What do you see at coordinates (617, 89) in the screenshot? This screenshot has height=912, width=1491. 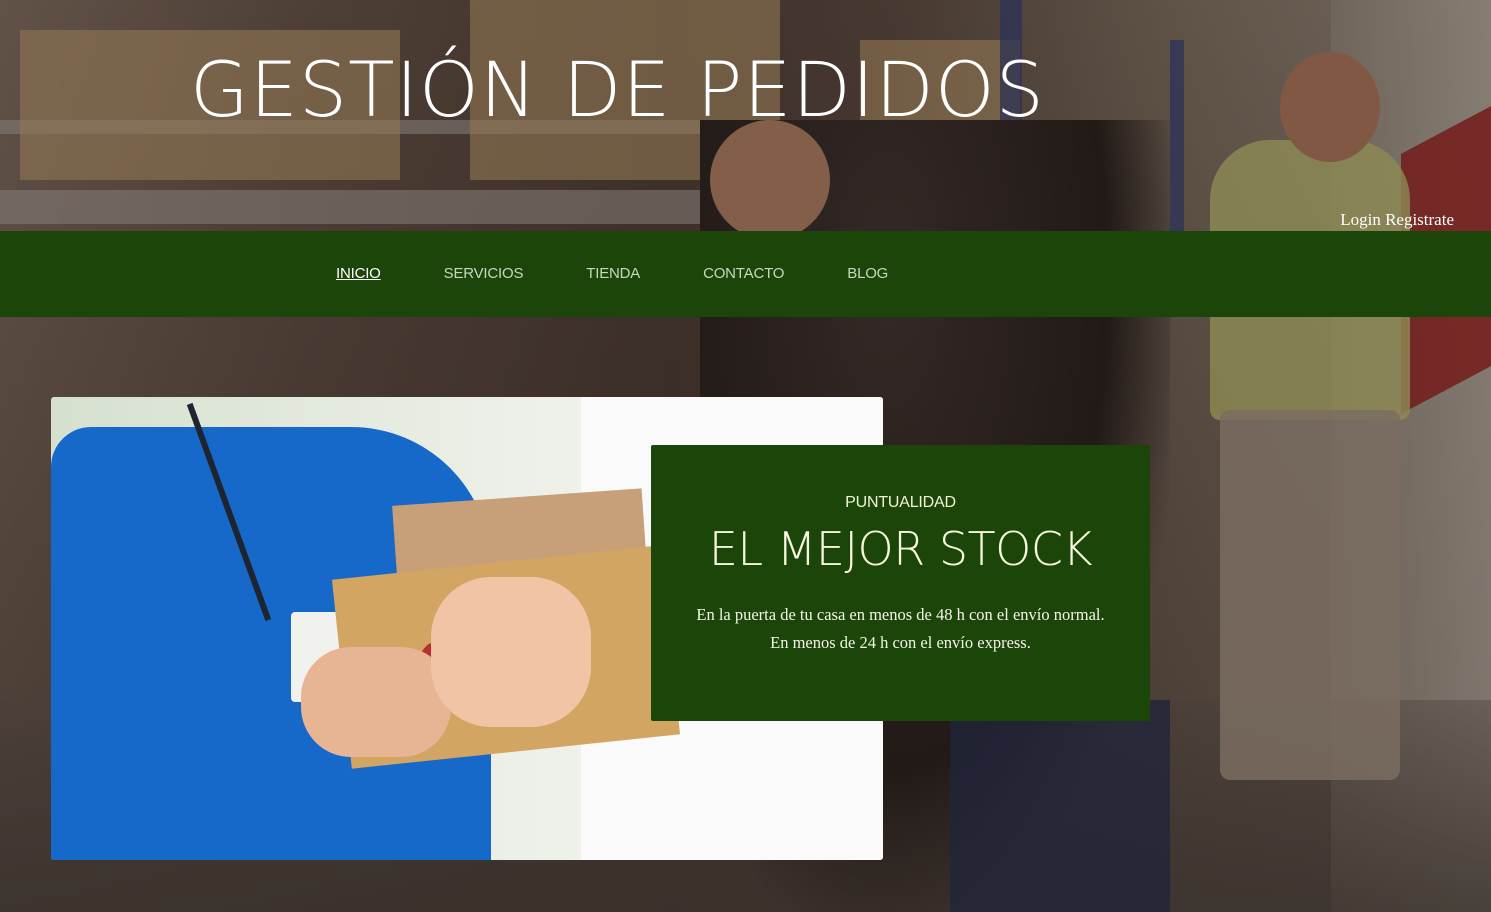 I see `site-title: GESTIÓN DE PEDIDOS` at bounding box center [617, 89].